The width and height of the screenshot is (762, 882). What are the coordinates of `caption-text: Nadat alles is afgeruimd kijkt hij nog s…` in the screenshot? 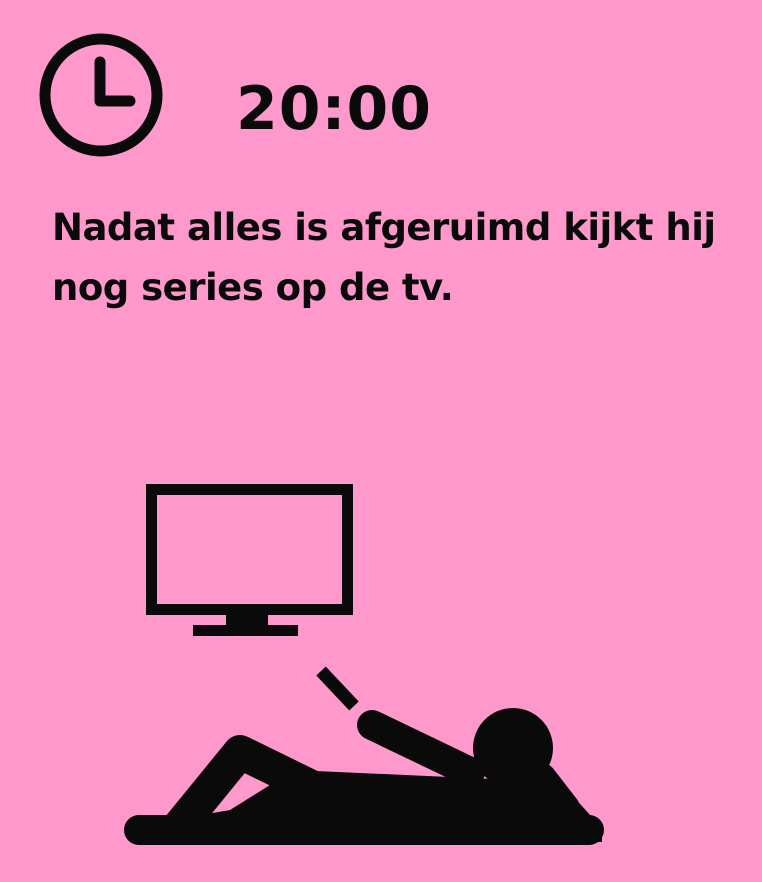 It's located at (384, 257).